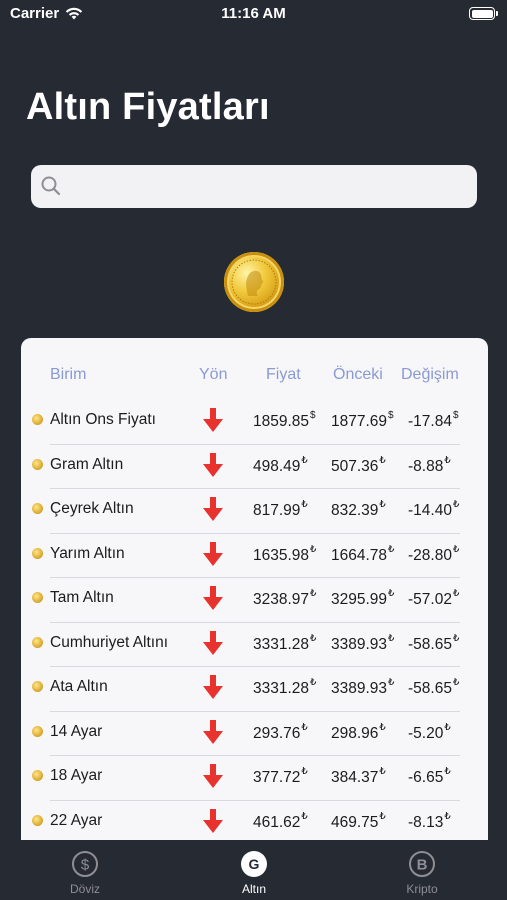 Image resolution: width=507 pixels, height=900 pixels. I want to click on price-value: 817.99₺, so click(280, 509).